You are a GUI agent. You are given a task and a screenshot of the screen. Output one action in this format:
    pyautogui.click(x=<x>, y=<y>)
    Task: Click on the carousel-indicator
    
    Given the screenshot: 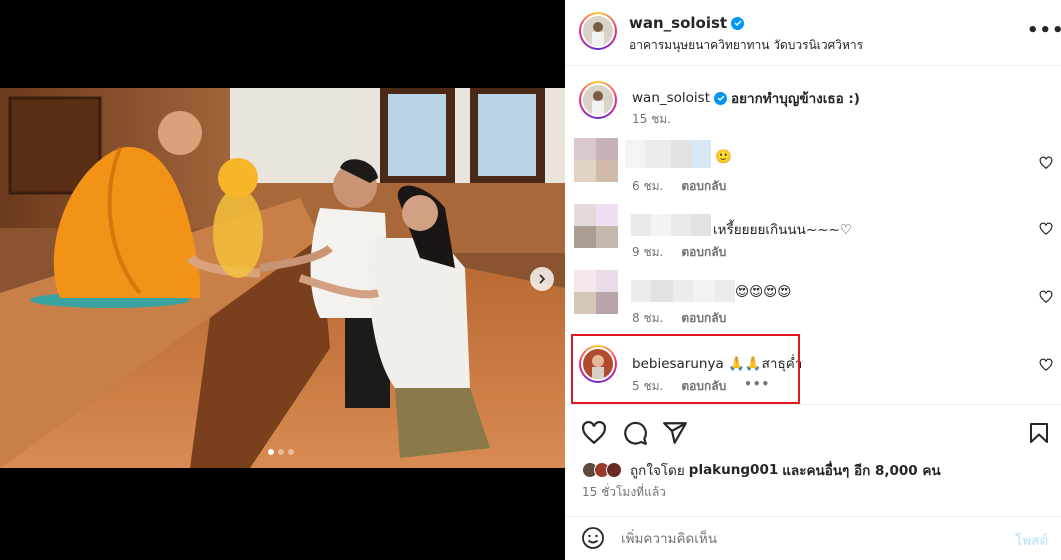 What is the action you would take?
    pyautogui.click(x=281, y=452)
    